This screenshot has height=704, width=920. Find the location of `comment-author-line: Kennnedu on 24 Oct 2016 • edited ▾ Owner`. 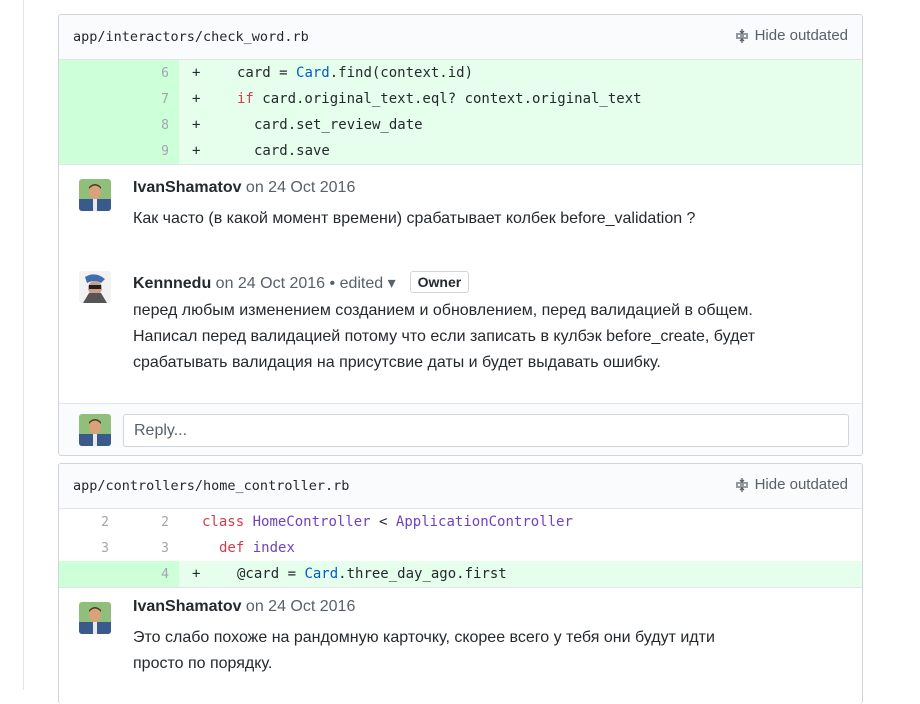

comment-author-line: Kennnedu on 24 Oct 2016 • edited ▾ Owner is located at coordinates (301, 282).